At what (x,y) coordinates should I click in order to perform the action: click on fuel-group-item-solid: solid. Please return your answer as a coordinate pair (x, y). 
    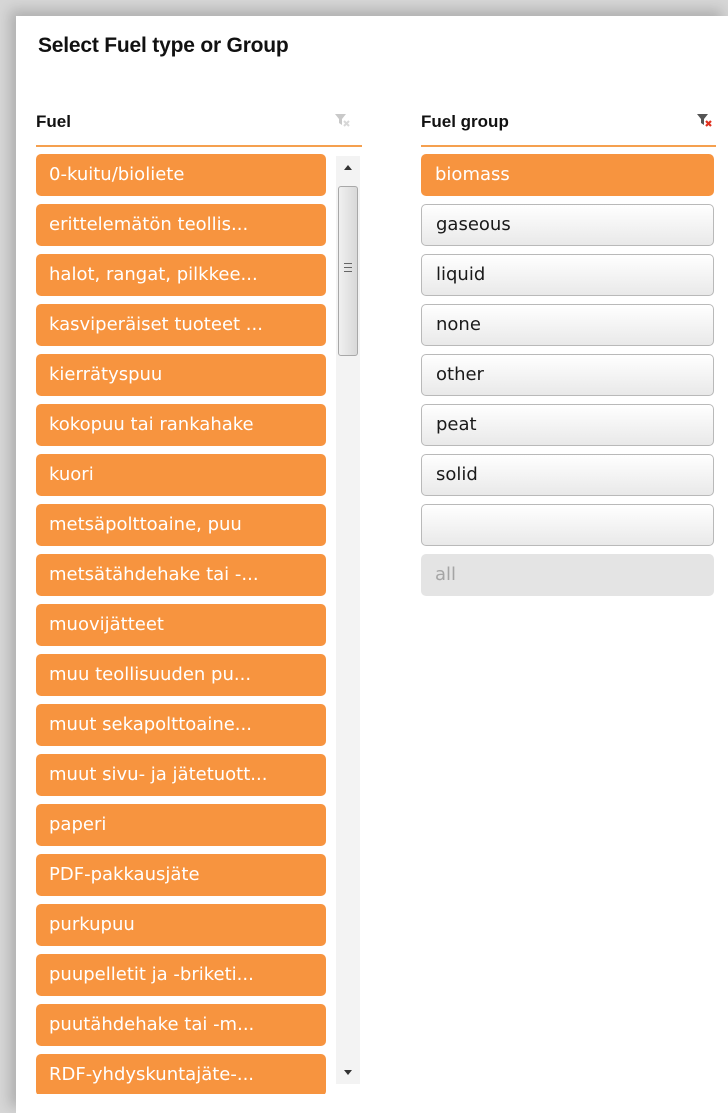
    Looking at the image, I should click on (567, 475).